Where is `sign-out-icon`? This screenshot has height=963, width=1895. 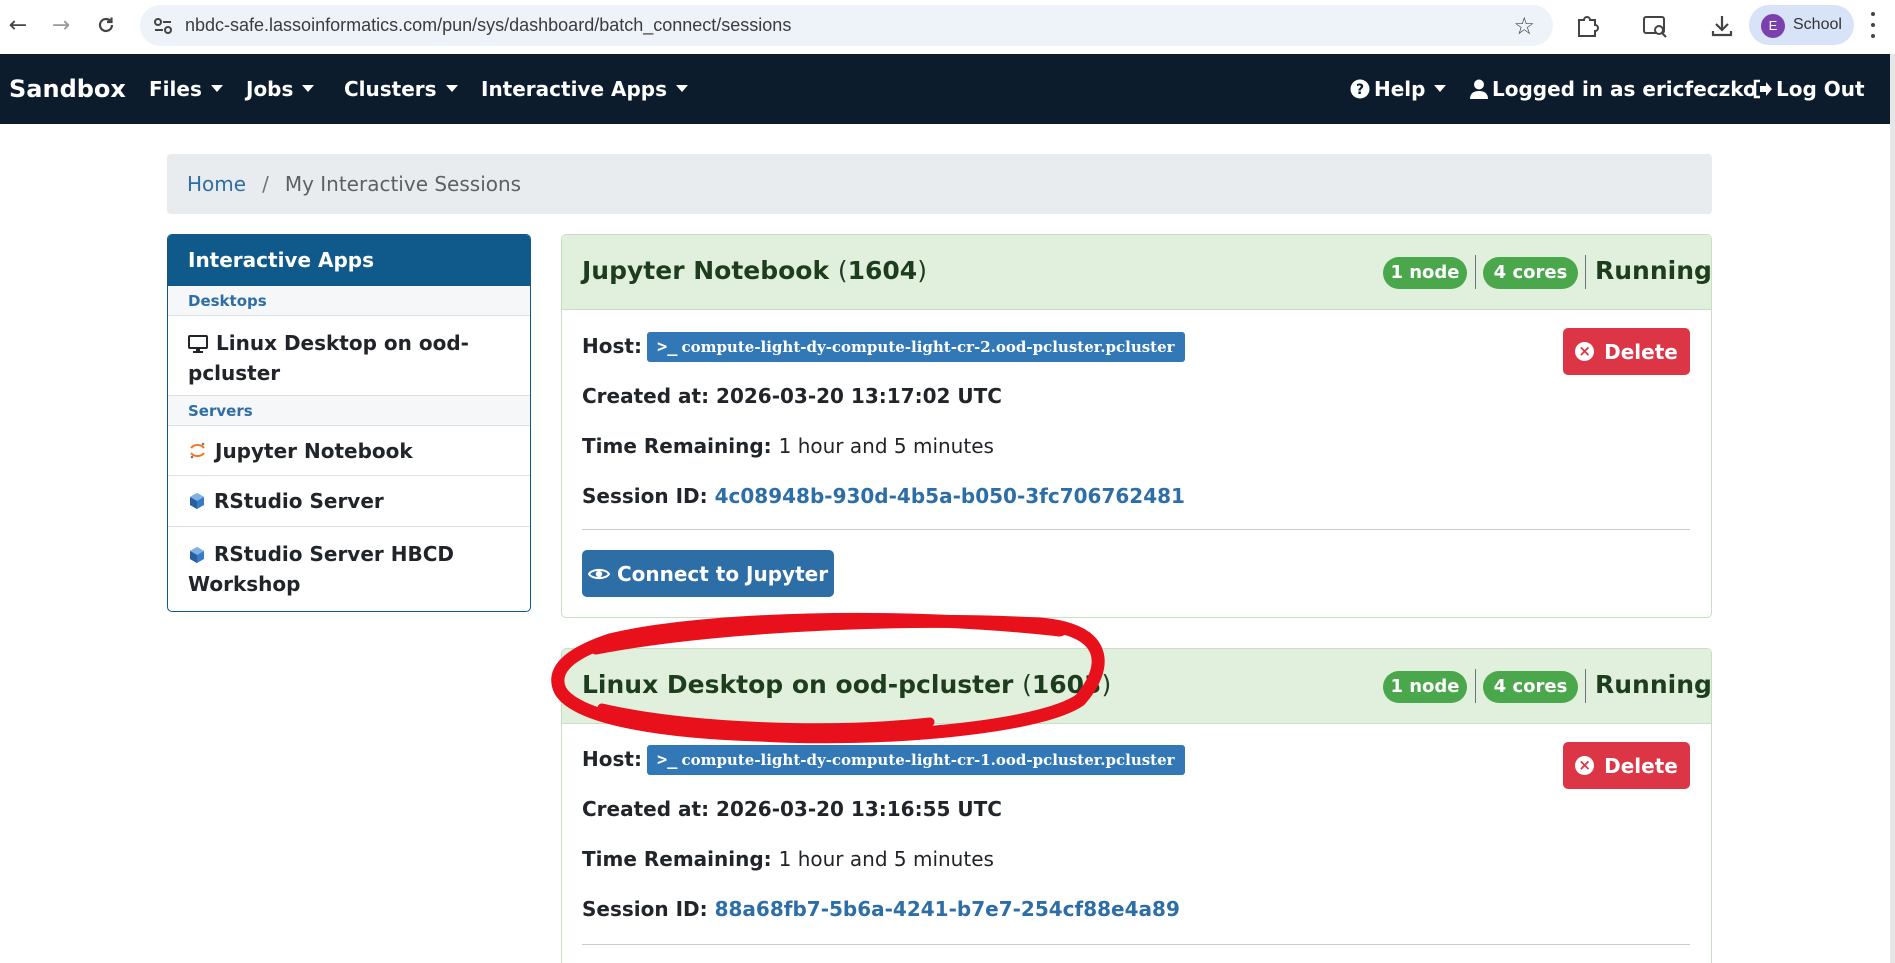 sign-out-icon is located at coordinates (1762, 89).